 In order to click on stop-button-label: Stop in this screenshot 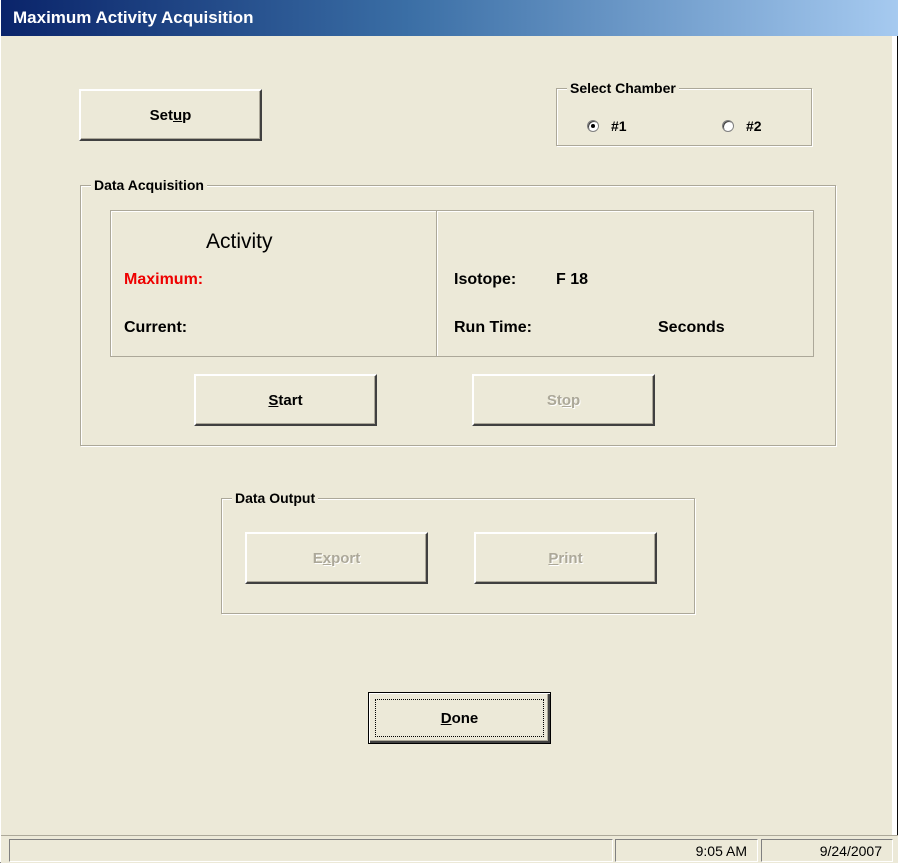, I will do `click(563, 400)`.